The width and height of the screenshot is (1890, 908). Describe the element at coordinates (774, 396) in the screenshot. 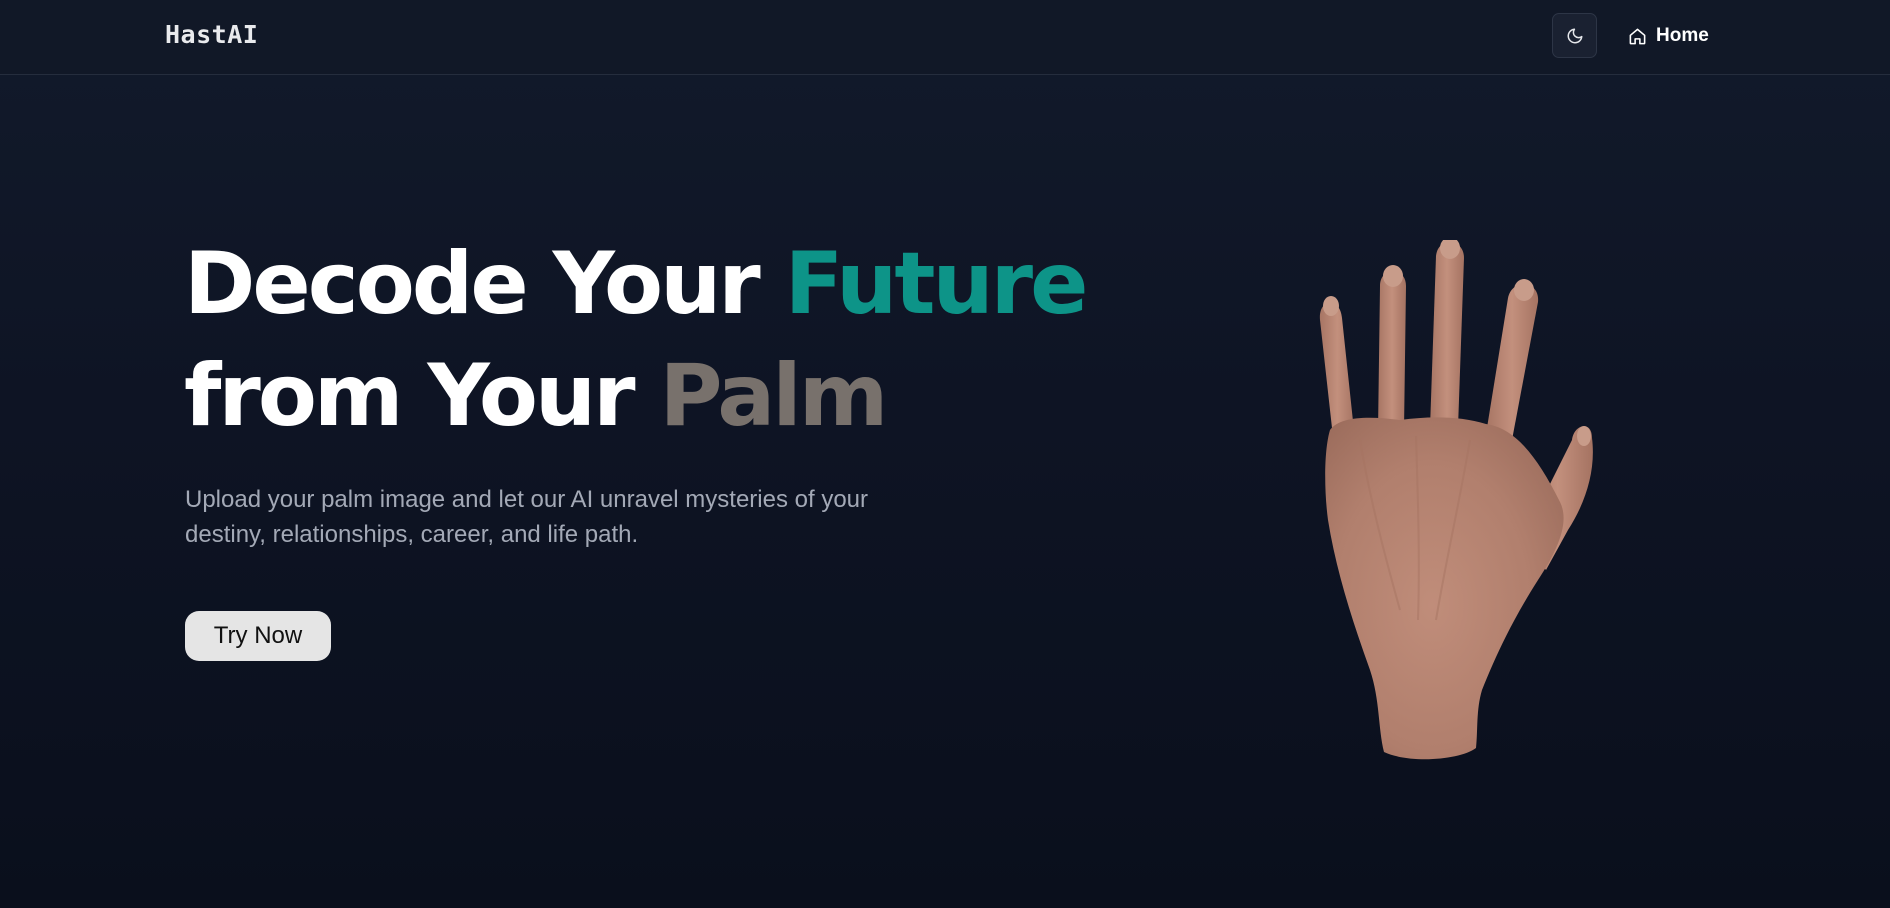

I see `hero-title-accent-palm: Palm` at that location.